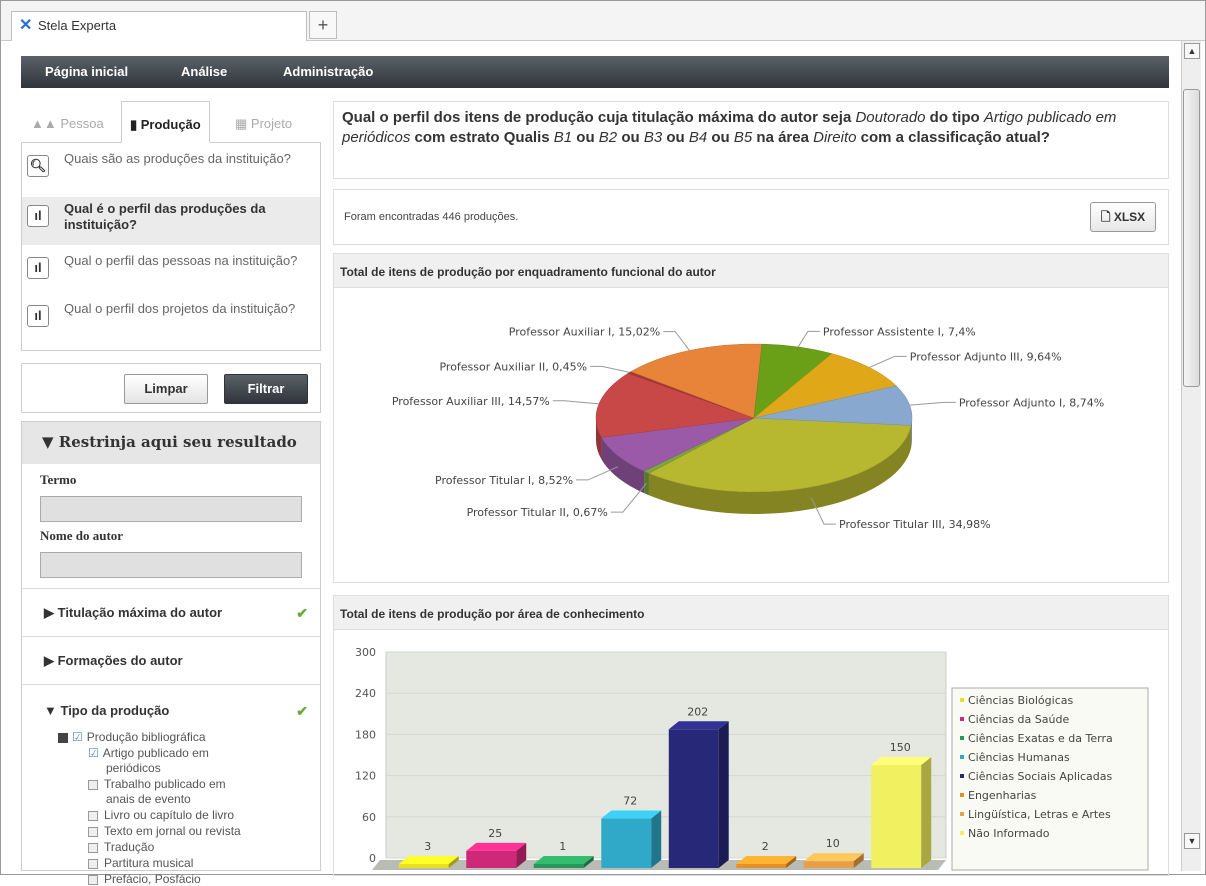 The width and height of the screenshot is (1206, 886). Describe the element at coordinates (171, 565) in the screenshot. I see `author-name-input` at that location.